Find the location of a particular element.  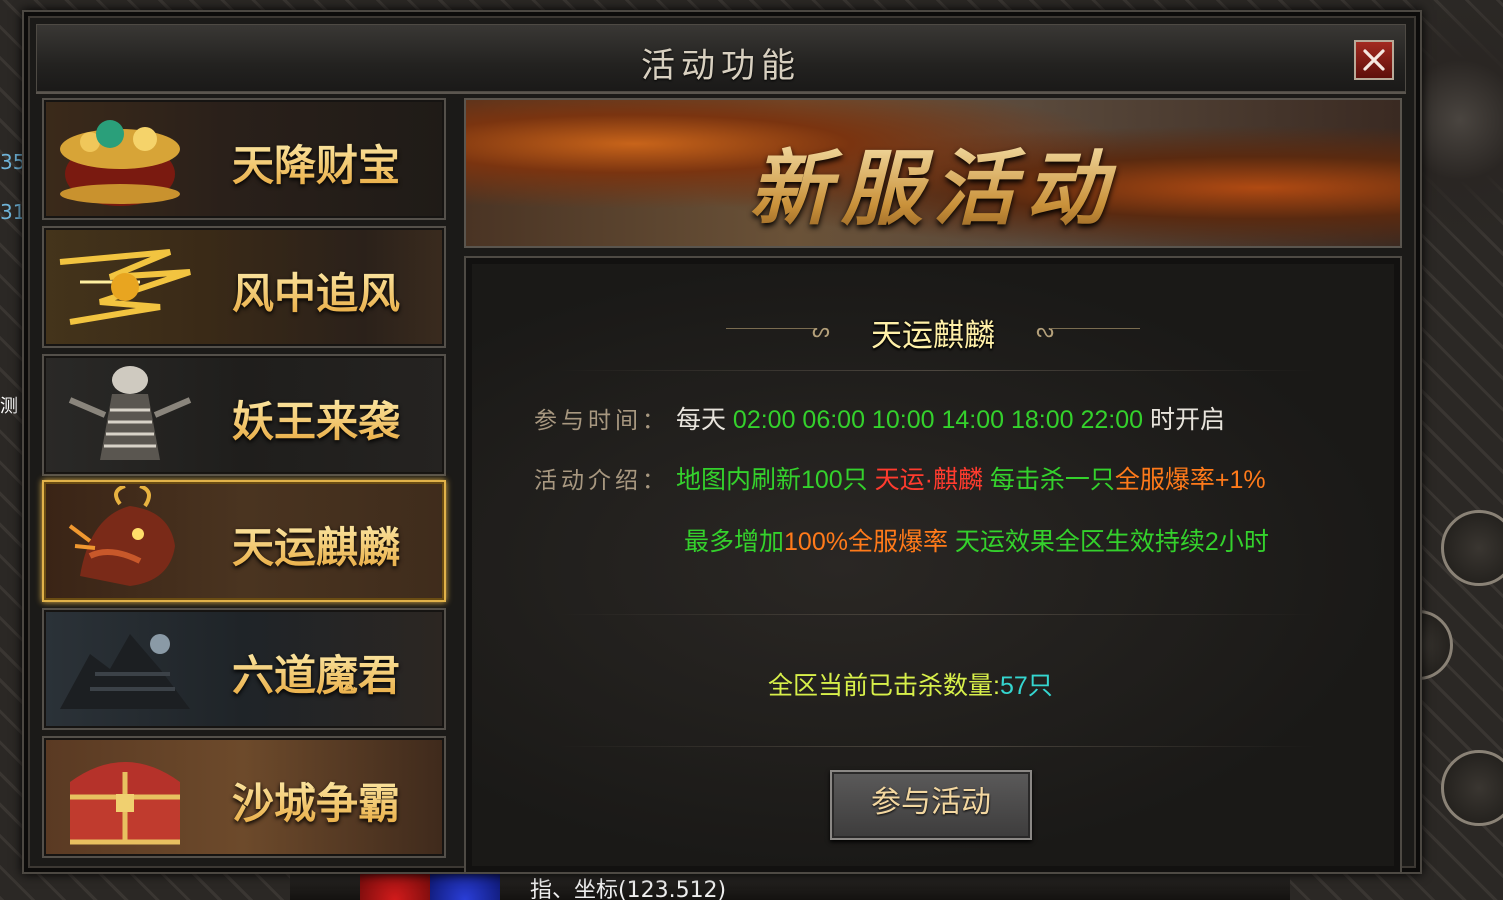

menu-label: 天降财宝 is located at coordinates (316, 162).